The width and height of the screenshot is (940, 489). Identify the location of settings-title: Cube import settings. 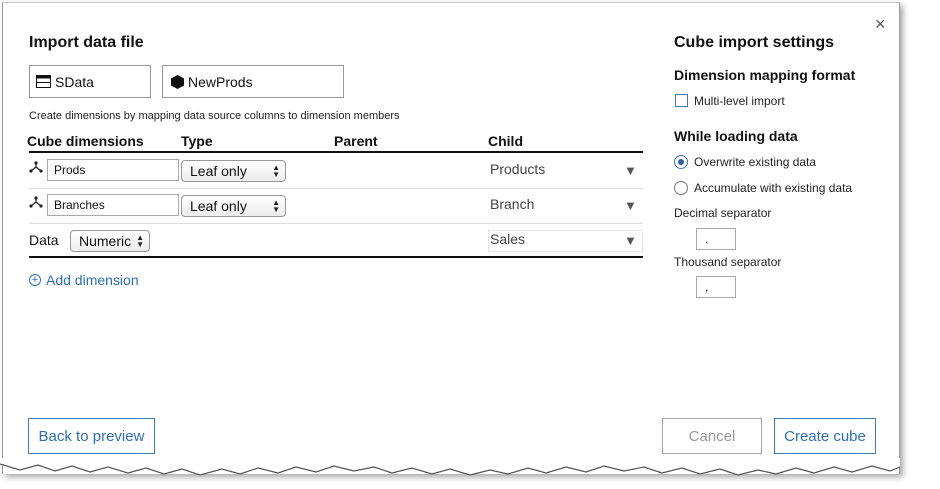
(754, 42).